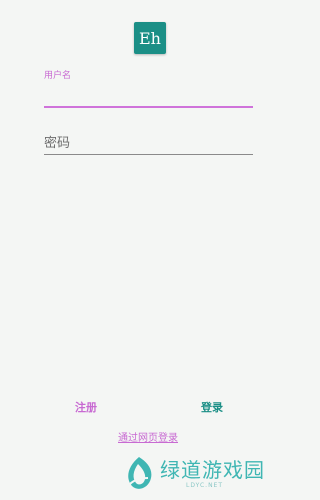 This screenshot has height=500, width=320. I want to click on app-logo-icon: Eh, so click(150, 38).